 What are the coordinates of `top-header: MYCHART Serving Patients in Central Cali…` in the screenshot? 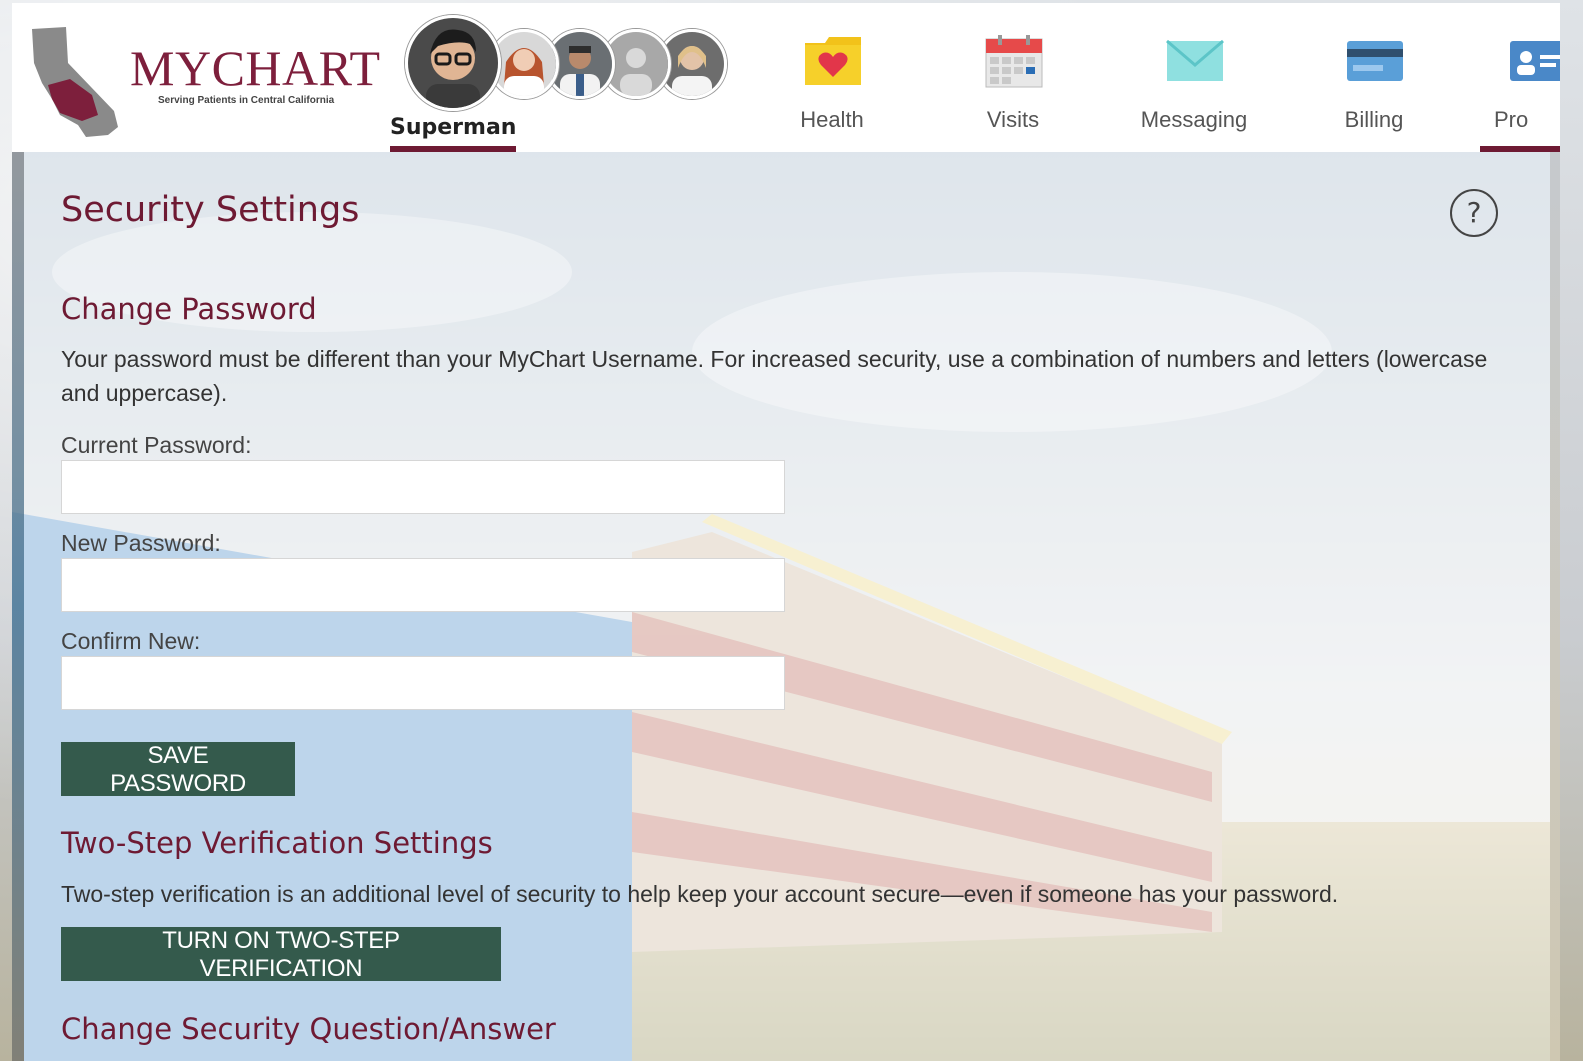 It's located at (786, 78).